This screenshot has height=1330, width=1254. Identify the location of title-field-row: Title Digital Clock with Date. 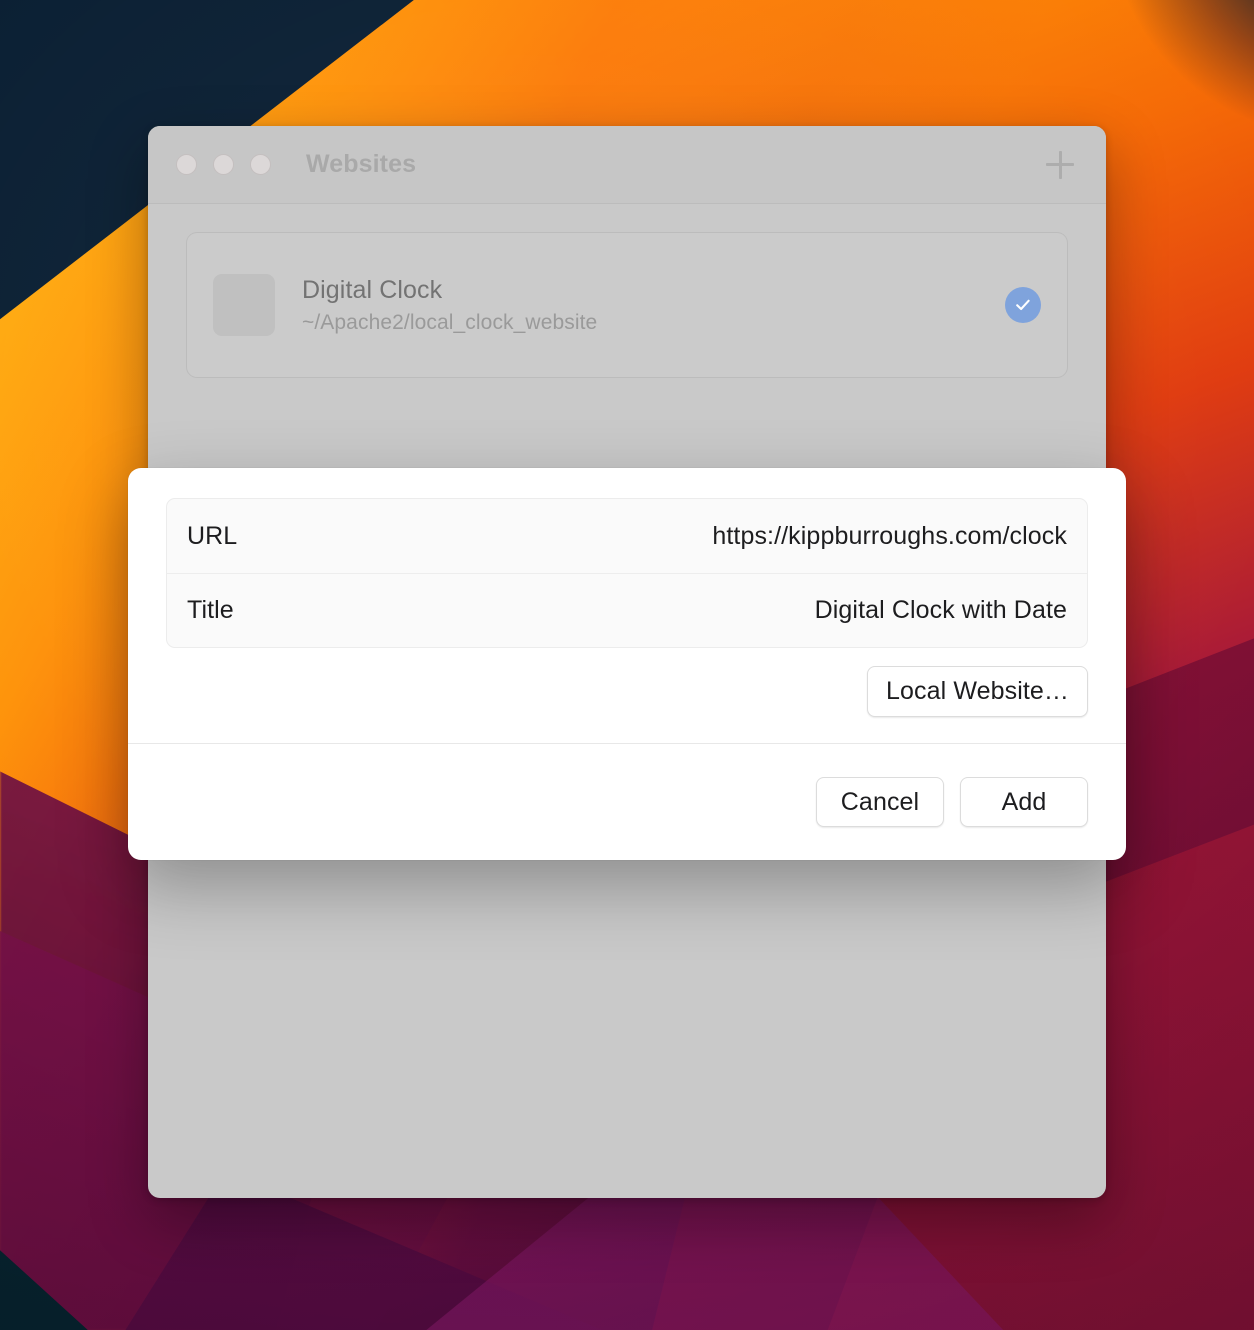
(627, 610).